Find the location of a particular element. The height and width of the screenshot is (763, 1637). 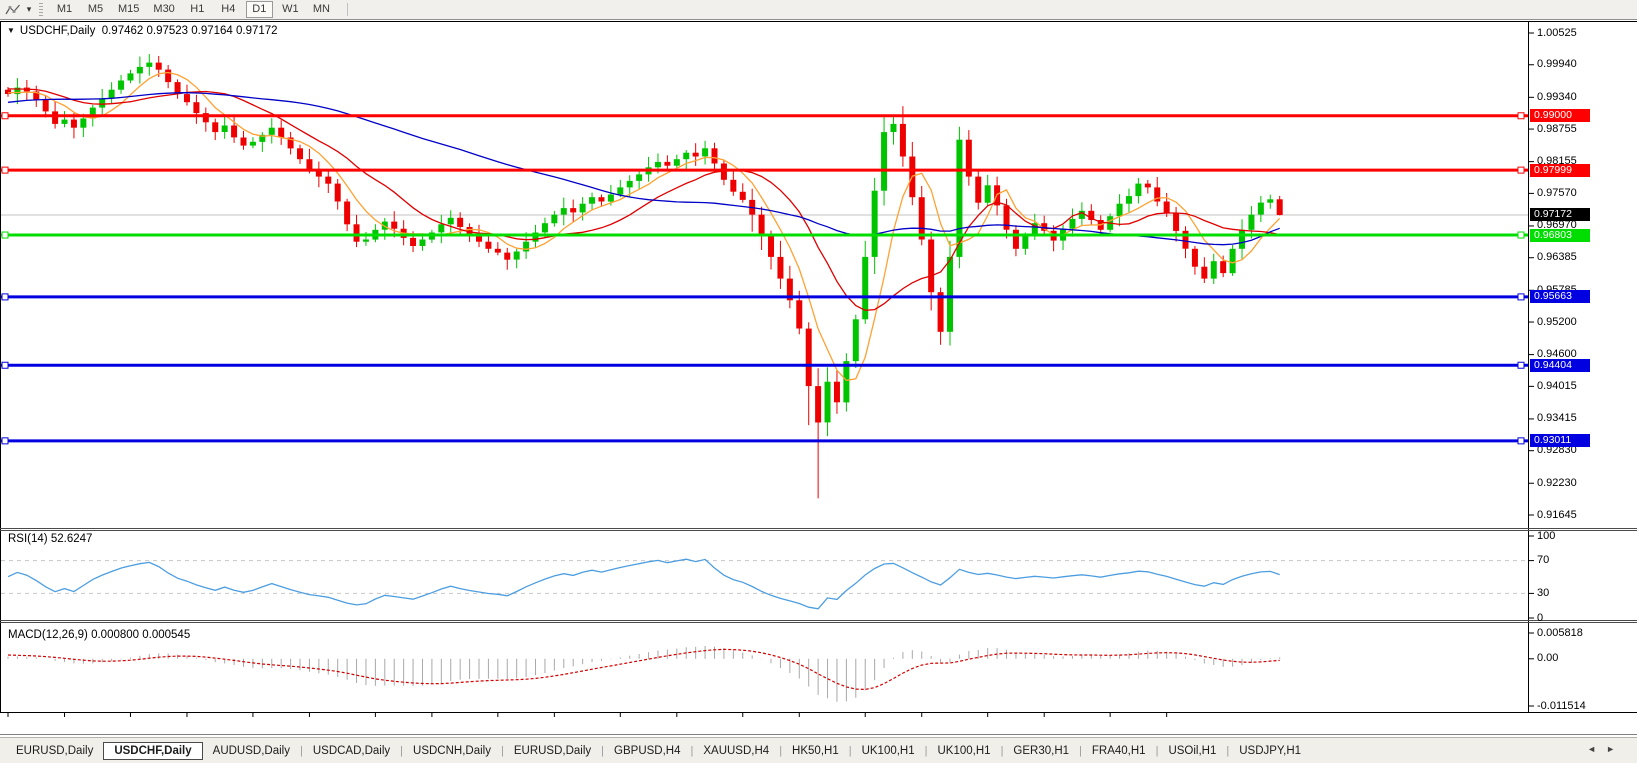

price-axis-label: 0.99940 is located at coordinates (1557, 64).